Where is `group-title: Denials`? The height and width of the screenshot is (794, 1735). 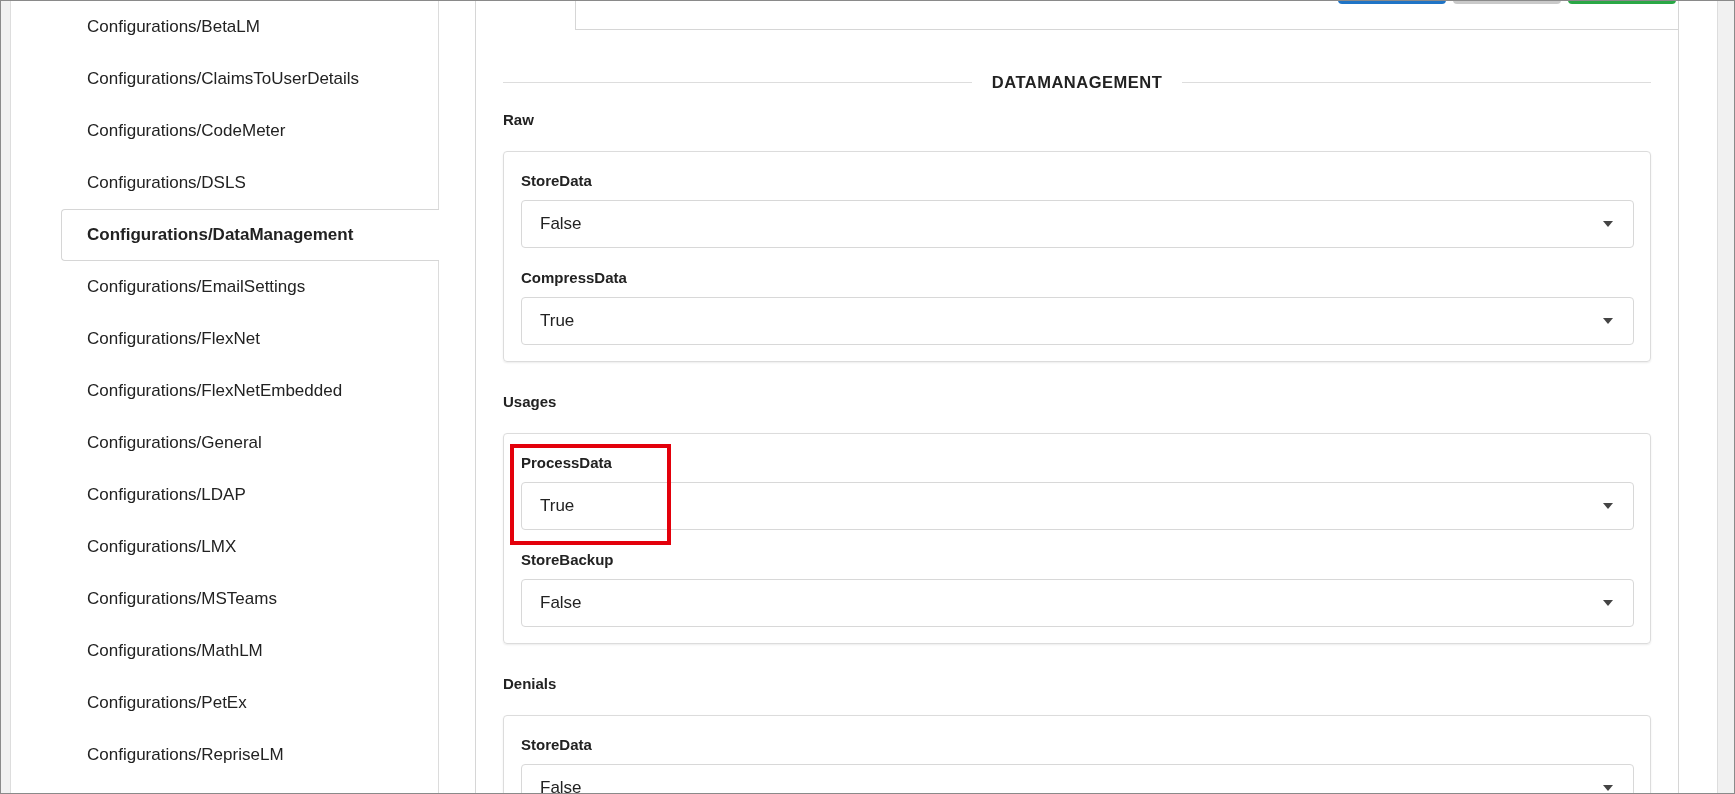
group-title: Denials is located at coordinates (530, 684).